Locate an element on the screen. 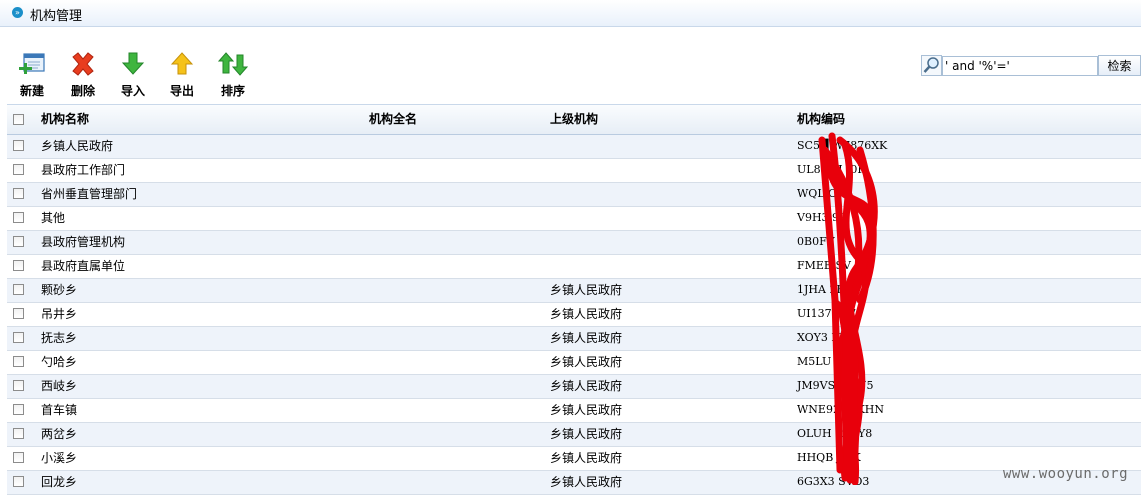  new-button: 新建 is located at coordinates (32, 73).